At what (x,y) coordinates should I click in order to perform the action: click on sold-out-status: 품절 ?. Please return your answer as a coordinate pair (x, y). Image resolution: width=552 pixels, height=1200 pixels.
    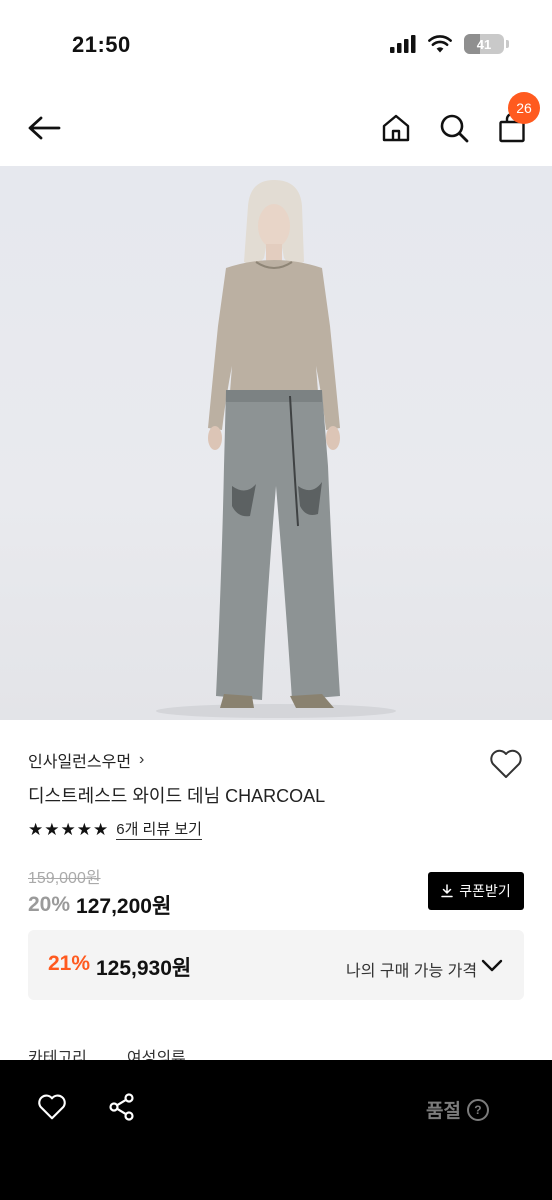
    Looking at the image, I should click on (457, 1109).